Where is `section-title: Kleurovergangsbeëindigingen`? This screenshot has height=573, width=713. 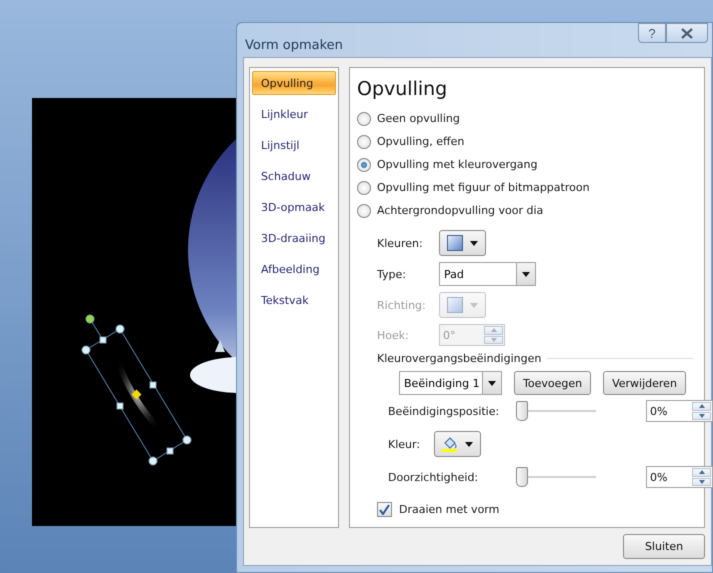 section-title: Kleurovergangsbeëindigingen is located at coordinates (459, 358).